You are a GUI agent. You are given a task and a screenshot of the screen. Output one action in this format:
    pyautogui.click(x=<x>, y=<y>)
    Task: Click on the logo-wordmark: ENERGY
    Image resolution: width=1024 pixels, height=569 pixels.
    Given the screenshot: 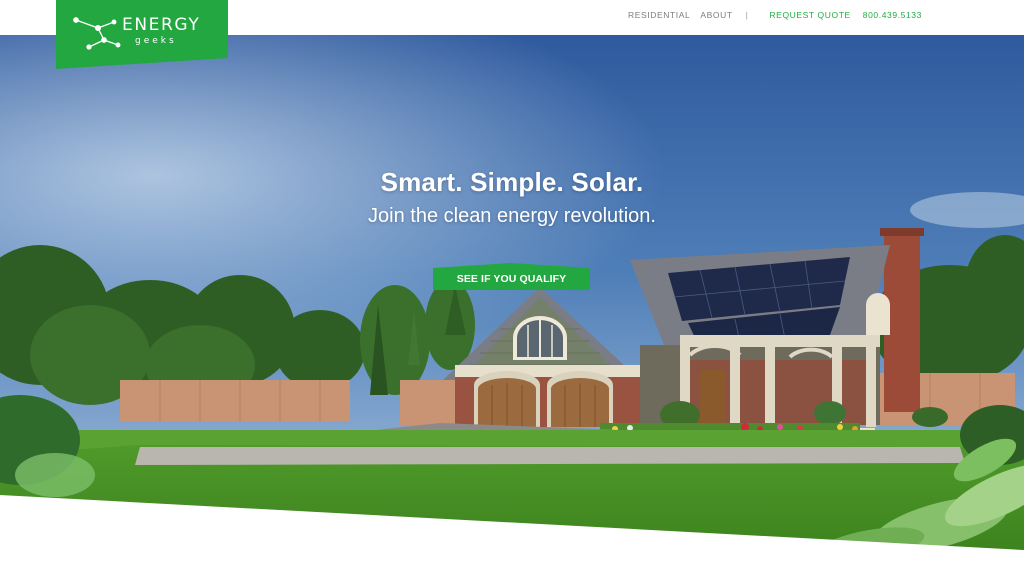 What is the action you would take?
    pyautogui.click(x=161, y=25)
    